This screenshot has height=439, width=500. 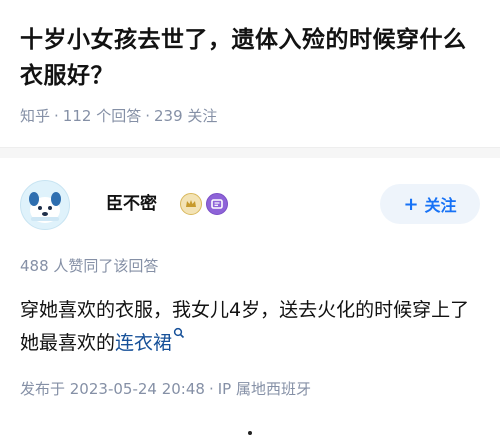 What do you see at coordinates (217, 204) in the screenshot?
I see `message-badge-icon` at bounding box center [217, 204].